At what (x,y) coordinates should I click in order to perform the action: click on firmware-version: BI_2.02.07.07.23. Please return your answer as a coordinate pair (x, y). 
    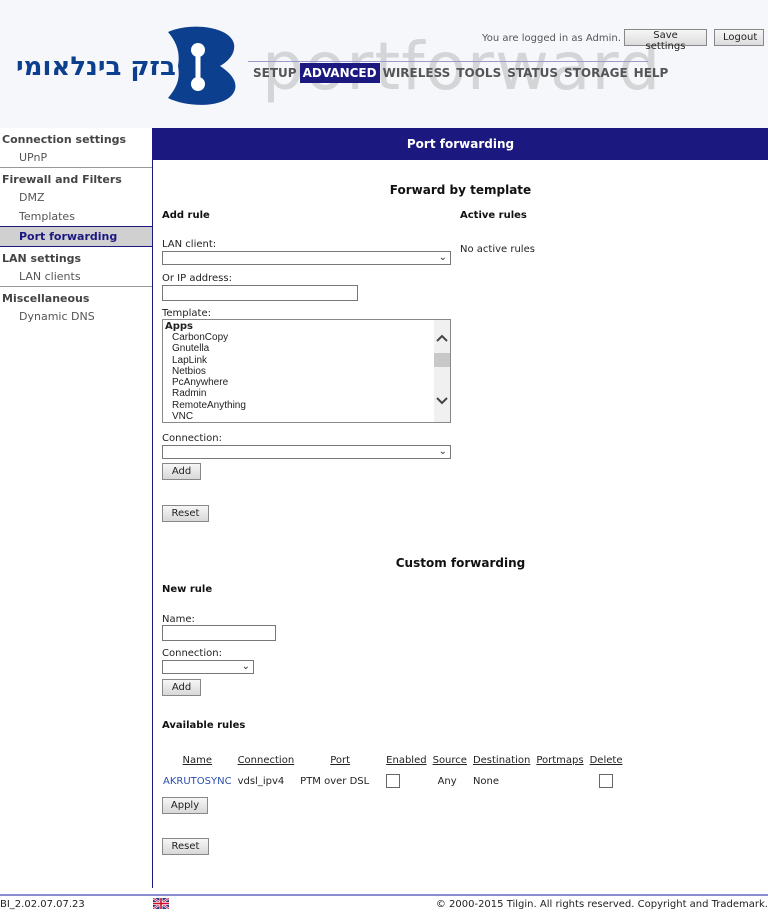
    Looking at the image, I should click on (42, 904).